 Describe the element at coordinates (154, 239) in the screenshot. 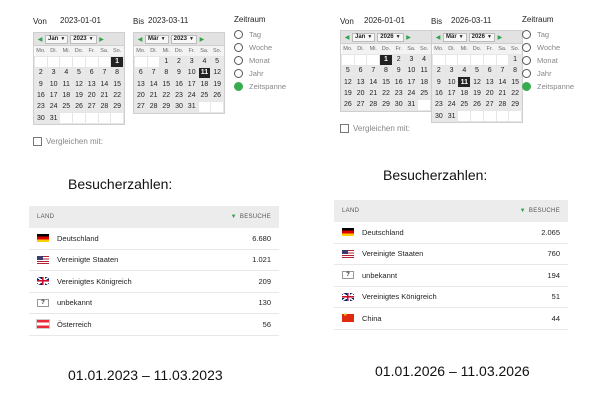

I see `table-row: Deutschland 6.680` at that location.